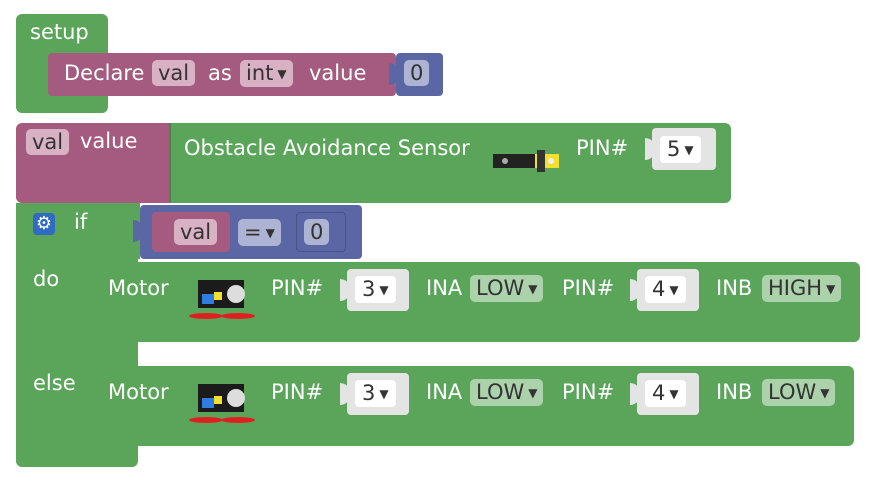 The image size is (885, 485). I want to click on motor-do-pin1-dropdown: 3 ▼, so click(375, 289).